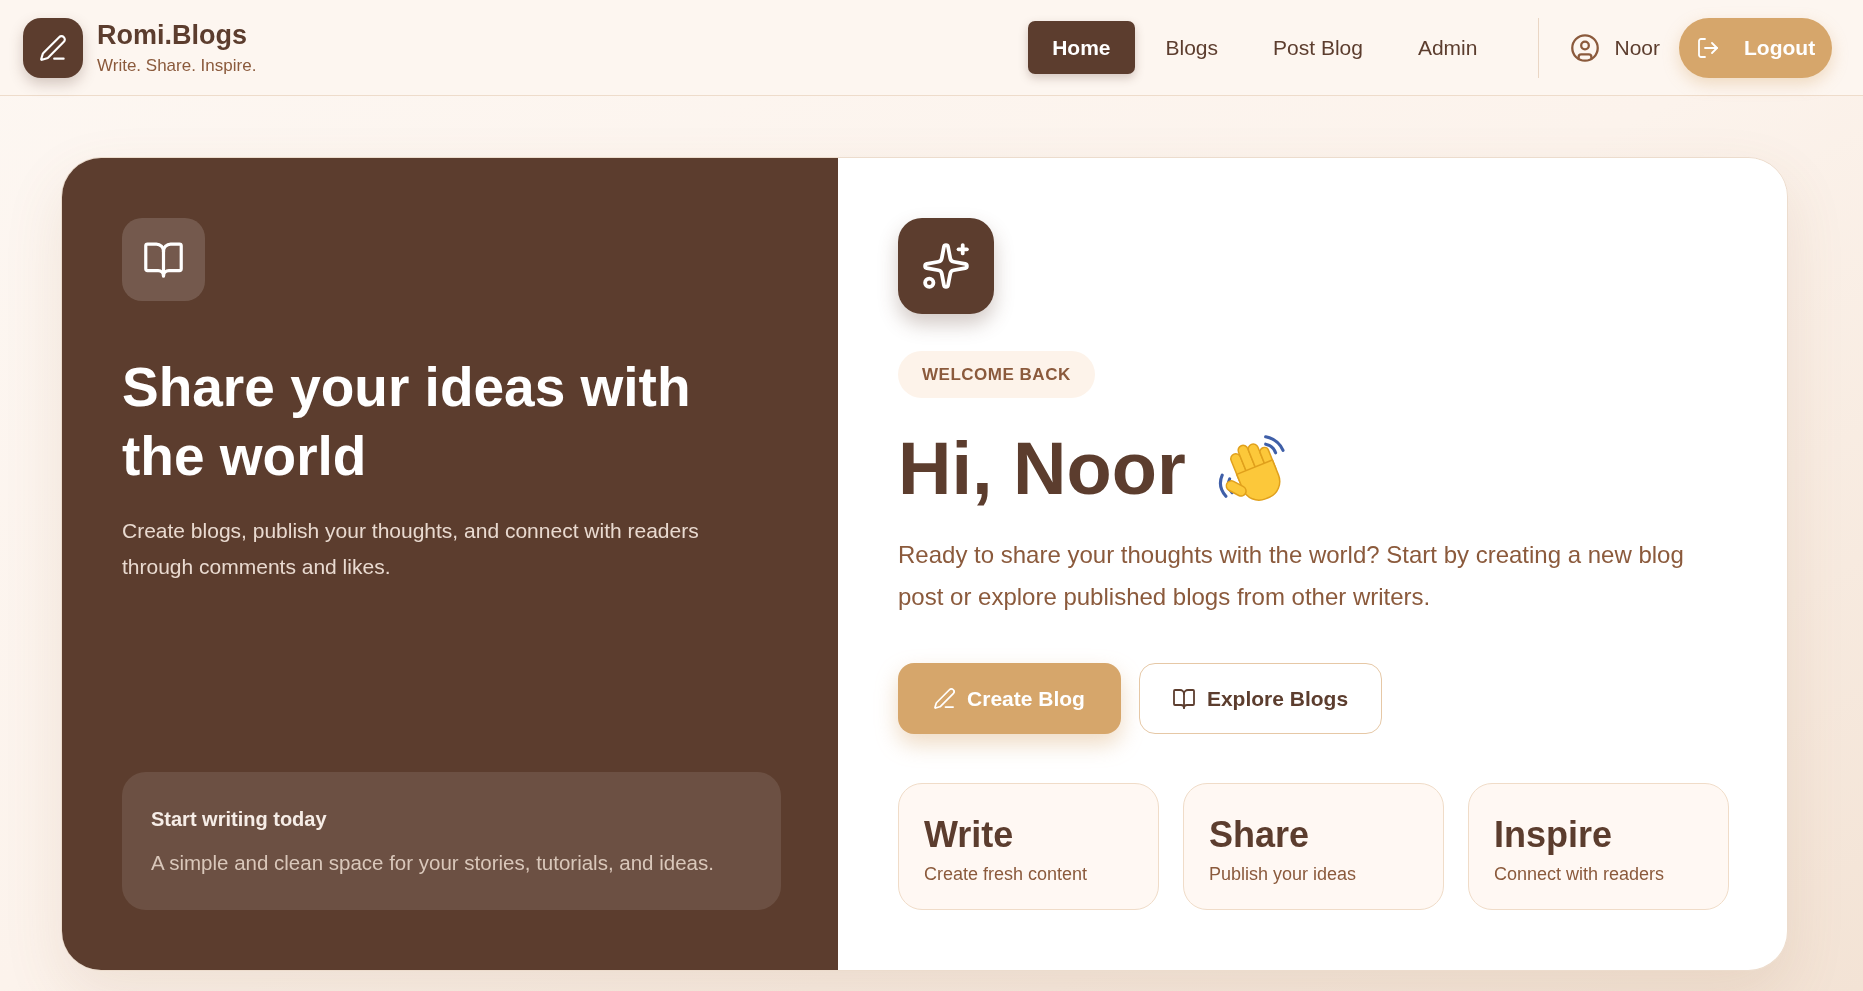  I want to click on callout-title: Start writing today, so click(239, 819).